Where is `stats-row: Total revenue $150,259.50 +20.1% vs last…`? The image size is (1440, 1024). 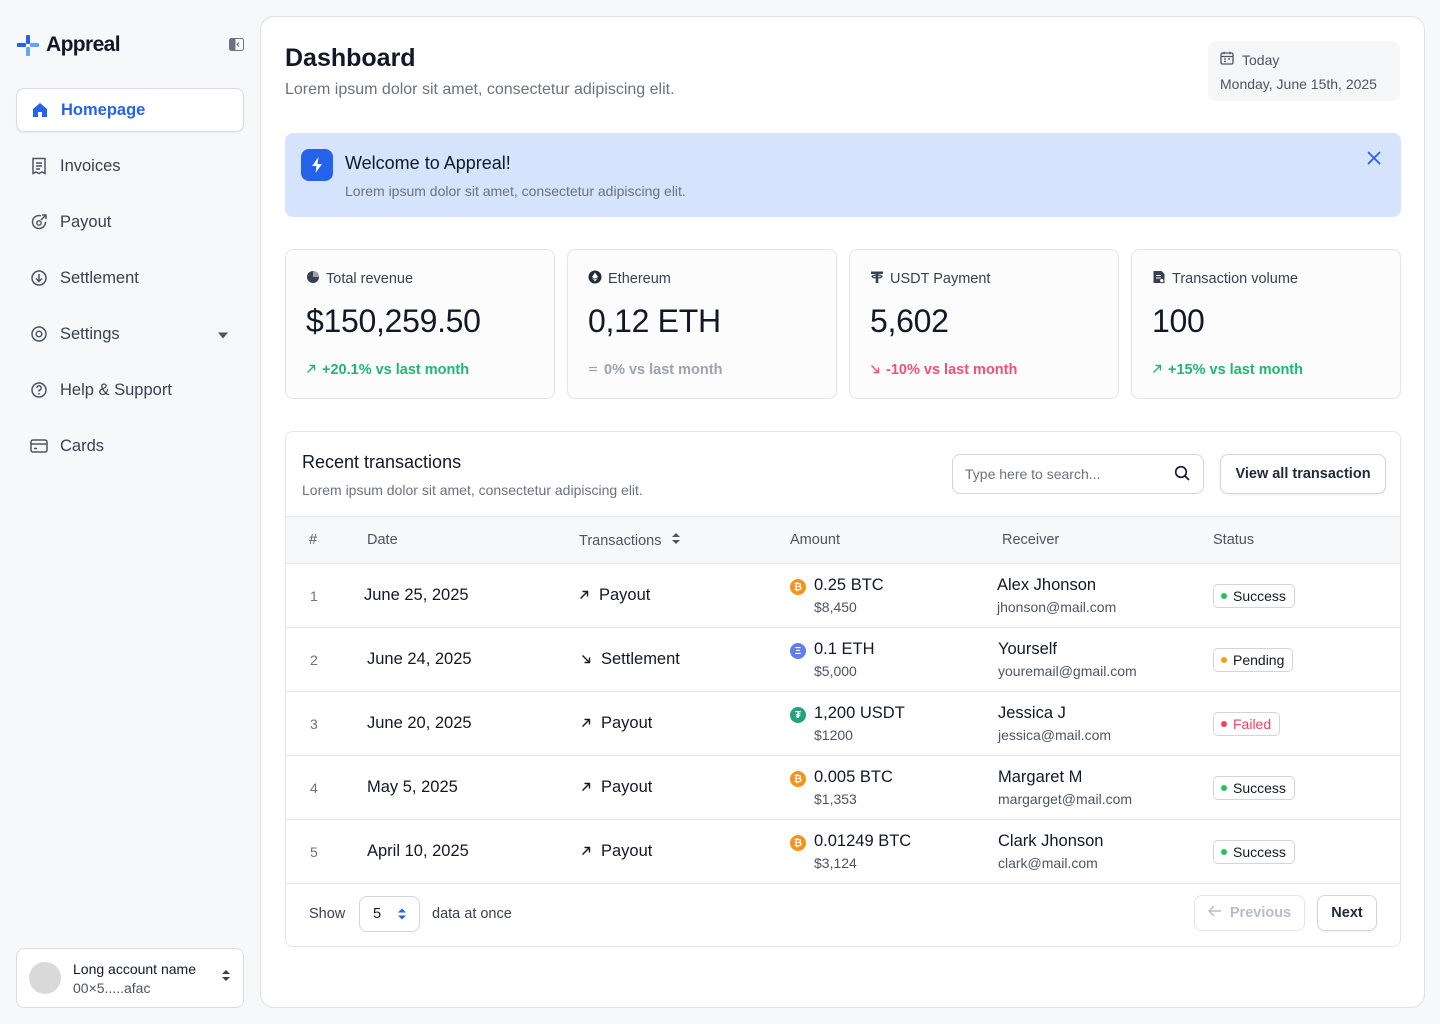 stats-row: Total revenue $150,259.50 +20.1% vs last… is located at coordinates (843, 324).